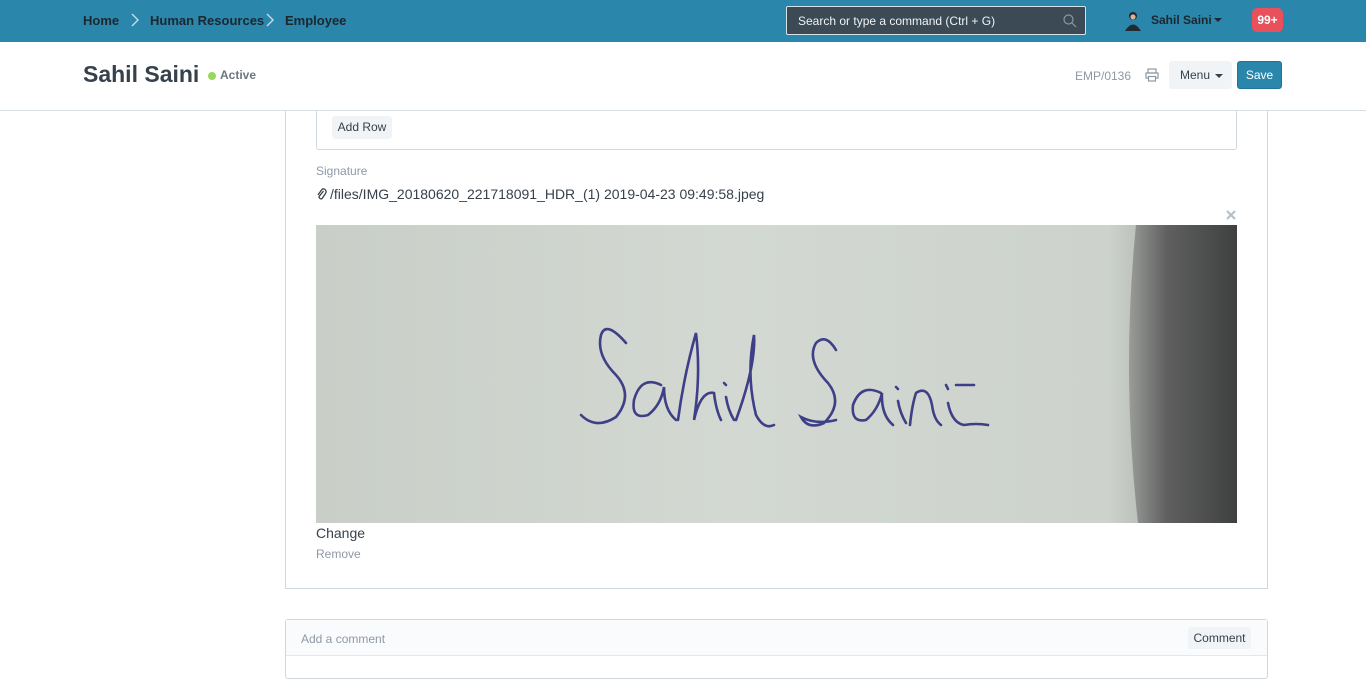 This screenshot has height=679, width=1366. What do you see at coordinates (1152, 75) in the screenshot?
I see `print-icon` at bounding box center [1152, 75].